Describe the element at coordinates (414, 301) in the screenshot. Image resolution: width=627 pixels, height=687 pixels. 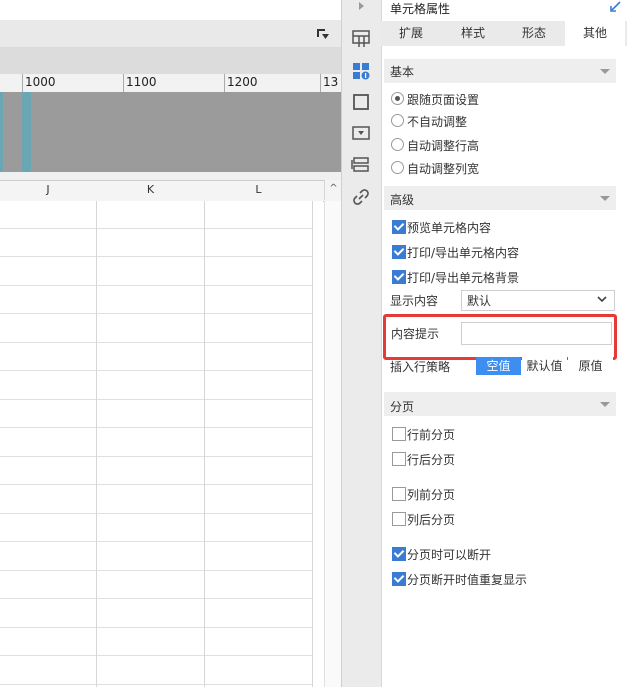
I see `display-content-label: 显示内容` at that location.